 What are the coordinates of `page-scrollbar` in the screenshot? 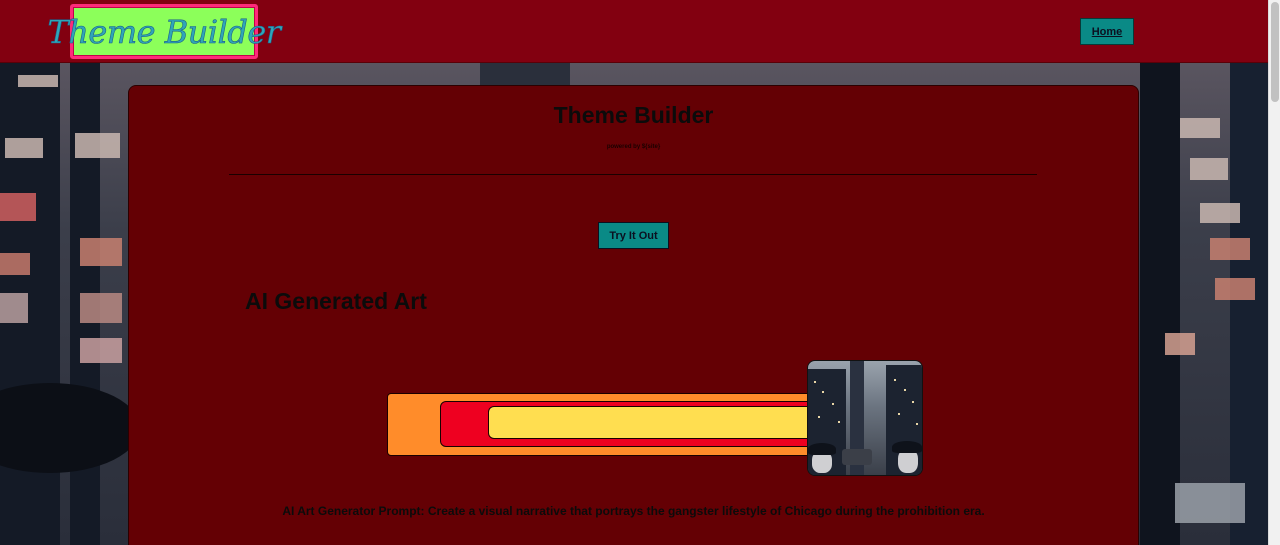 It's located at (1274, 272).